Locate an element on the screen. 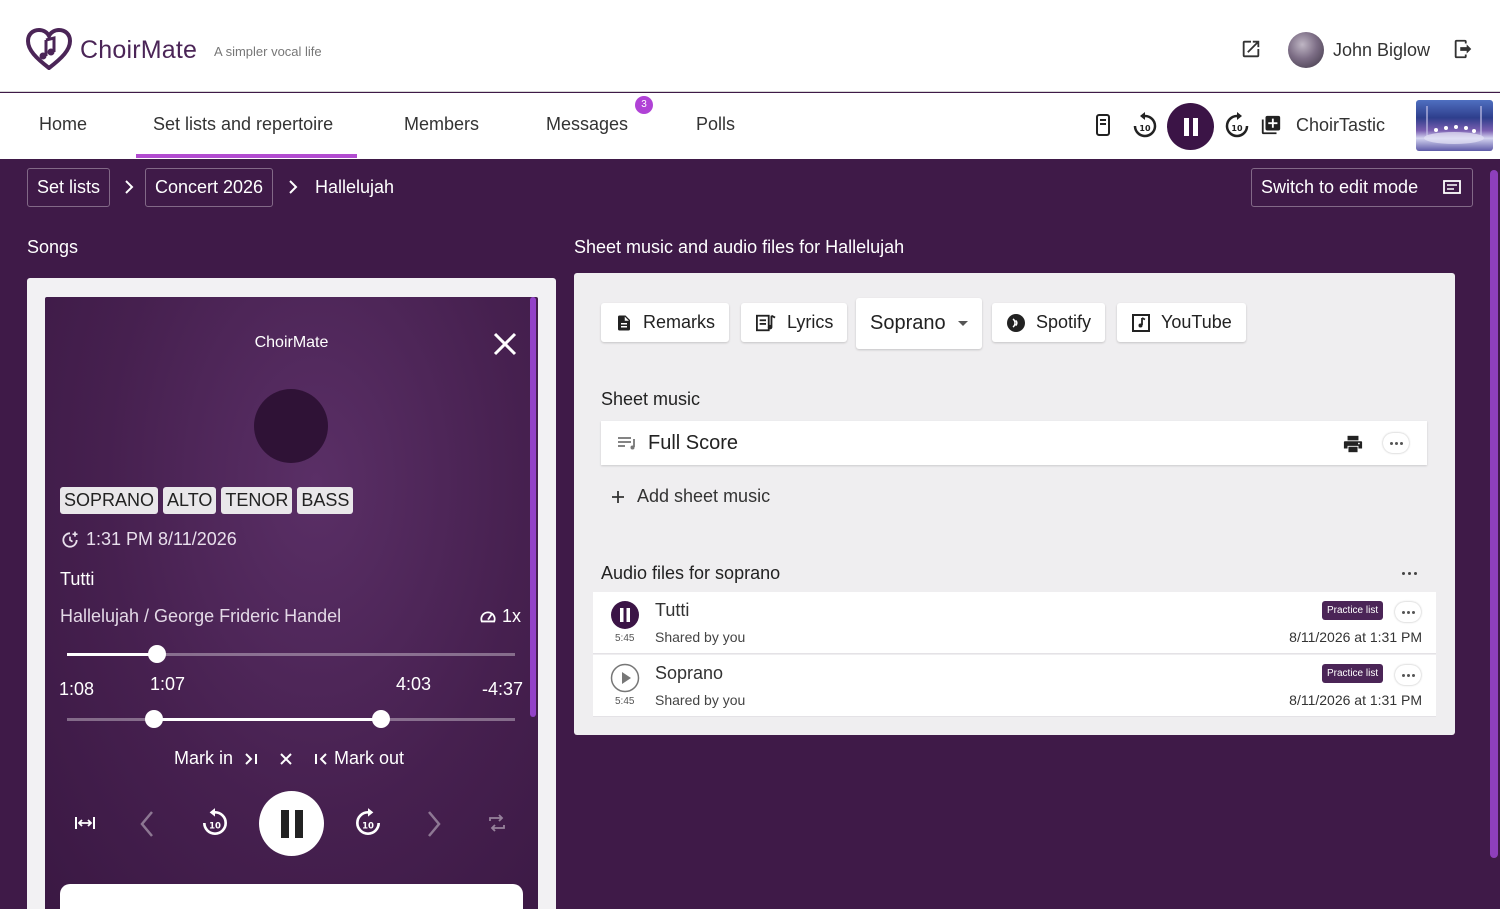 This screenshot has height=909, width=1500. spotify-icon is located at coordinates (1016, 322).